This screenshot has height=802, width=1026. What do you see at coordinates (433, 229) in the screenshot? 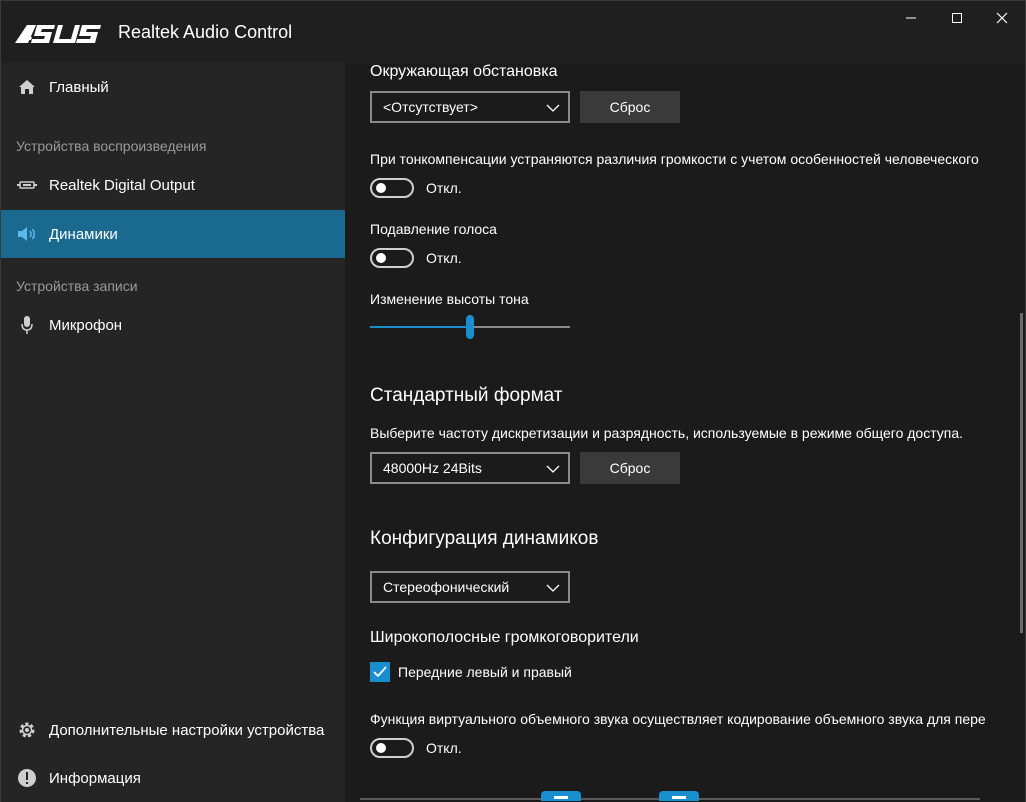
I see `voice-cancel-title: Подавление голоса` at bounding box center [433, 229].